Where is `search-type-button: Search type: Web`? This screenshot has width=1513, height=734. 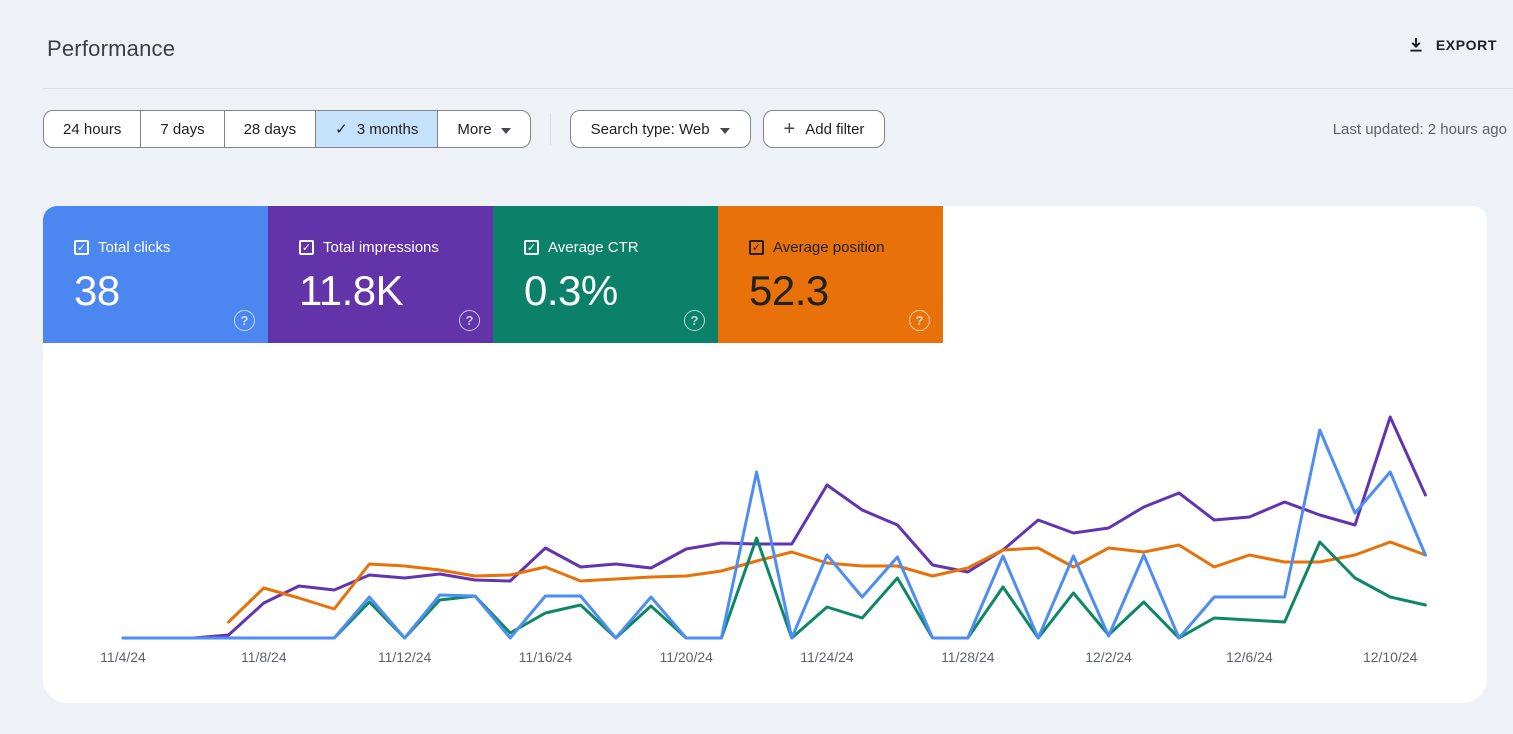
search-type-button: Search type: Web is located at coordinates (660, 129).